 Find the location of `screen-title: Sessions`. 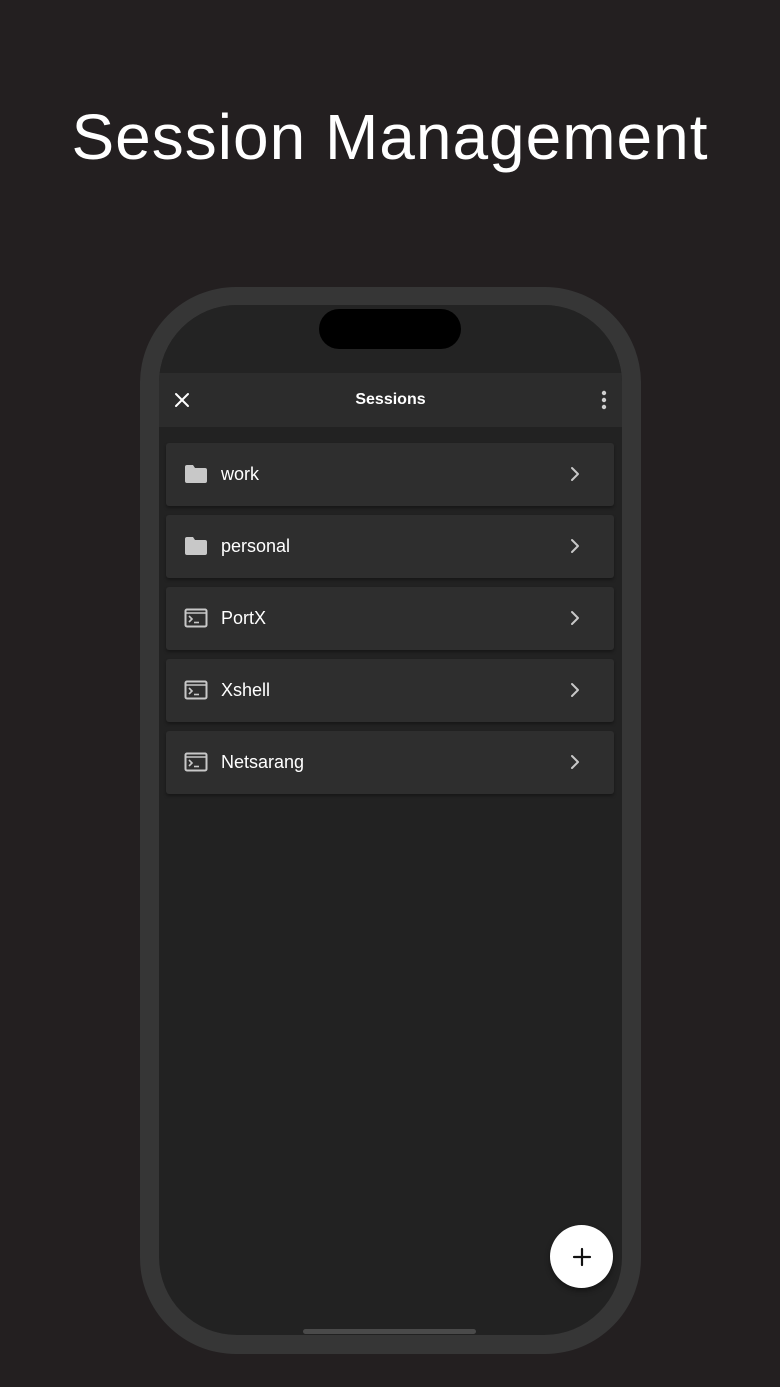

screen-title: Sessions is located at coordinates (390, 399).